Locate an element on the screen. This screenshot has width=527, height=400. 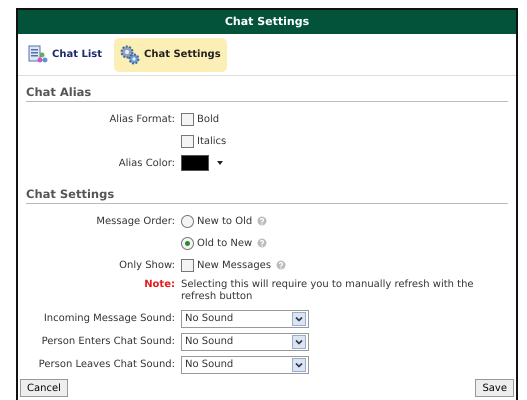
field-label: Message Order: is located at coordinates (135, 221).